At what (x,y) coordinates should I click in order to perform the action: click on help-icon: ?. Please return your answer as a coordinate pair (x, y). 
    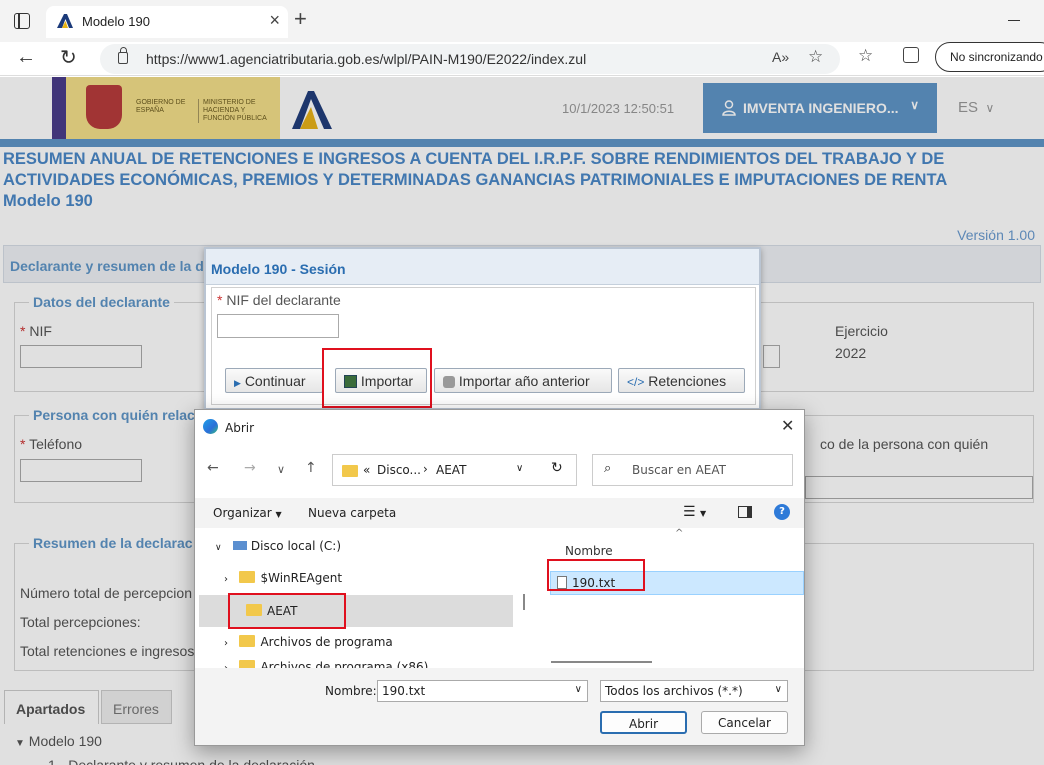
    Looking at the image, I should click on (782, 512).